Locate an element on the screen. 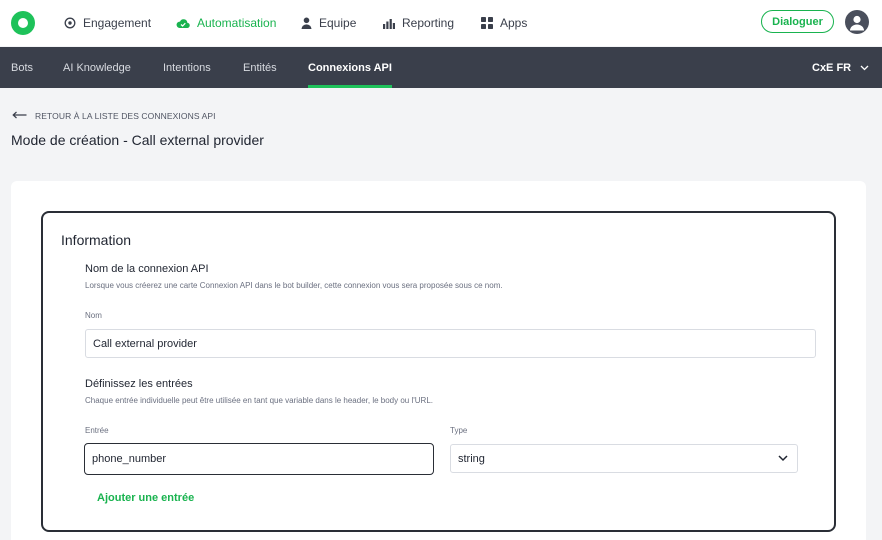 The image size is (882, 540). bar-chart-icon is located at coordinates (389, 23).